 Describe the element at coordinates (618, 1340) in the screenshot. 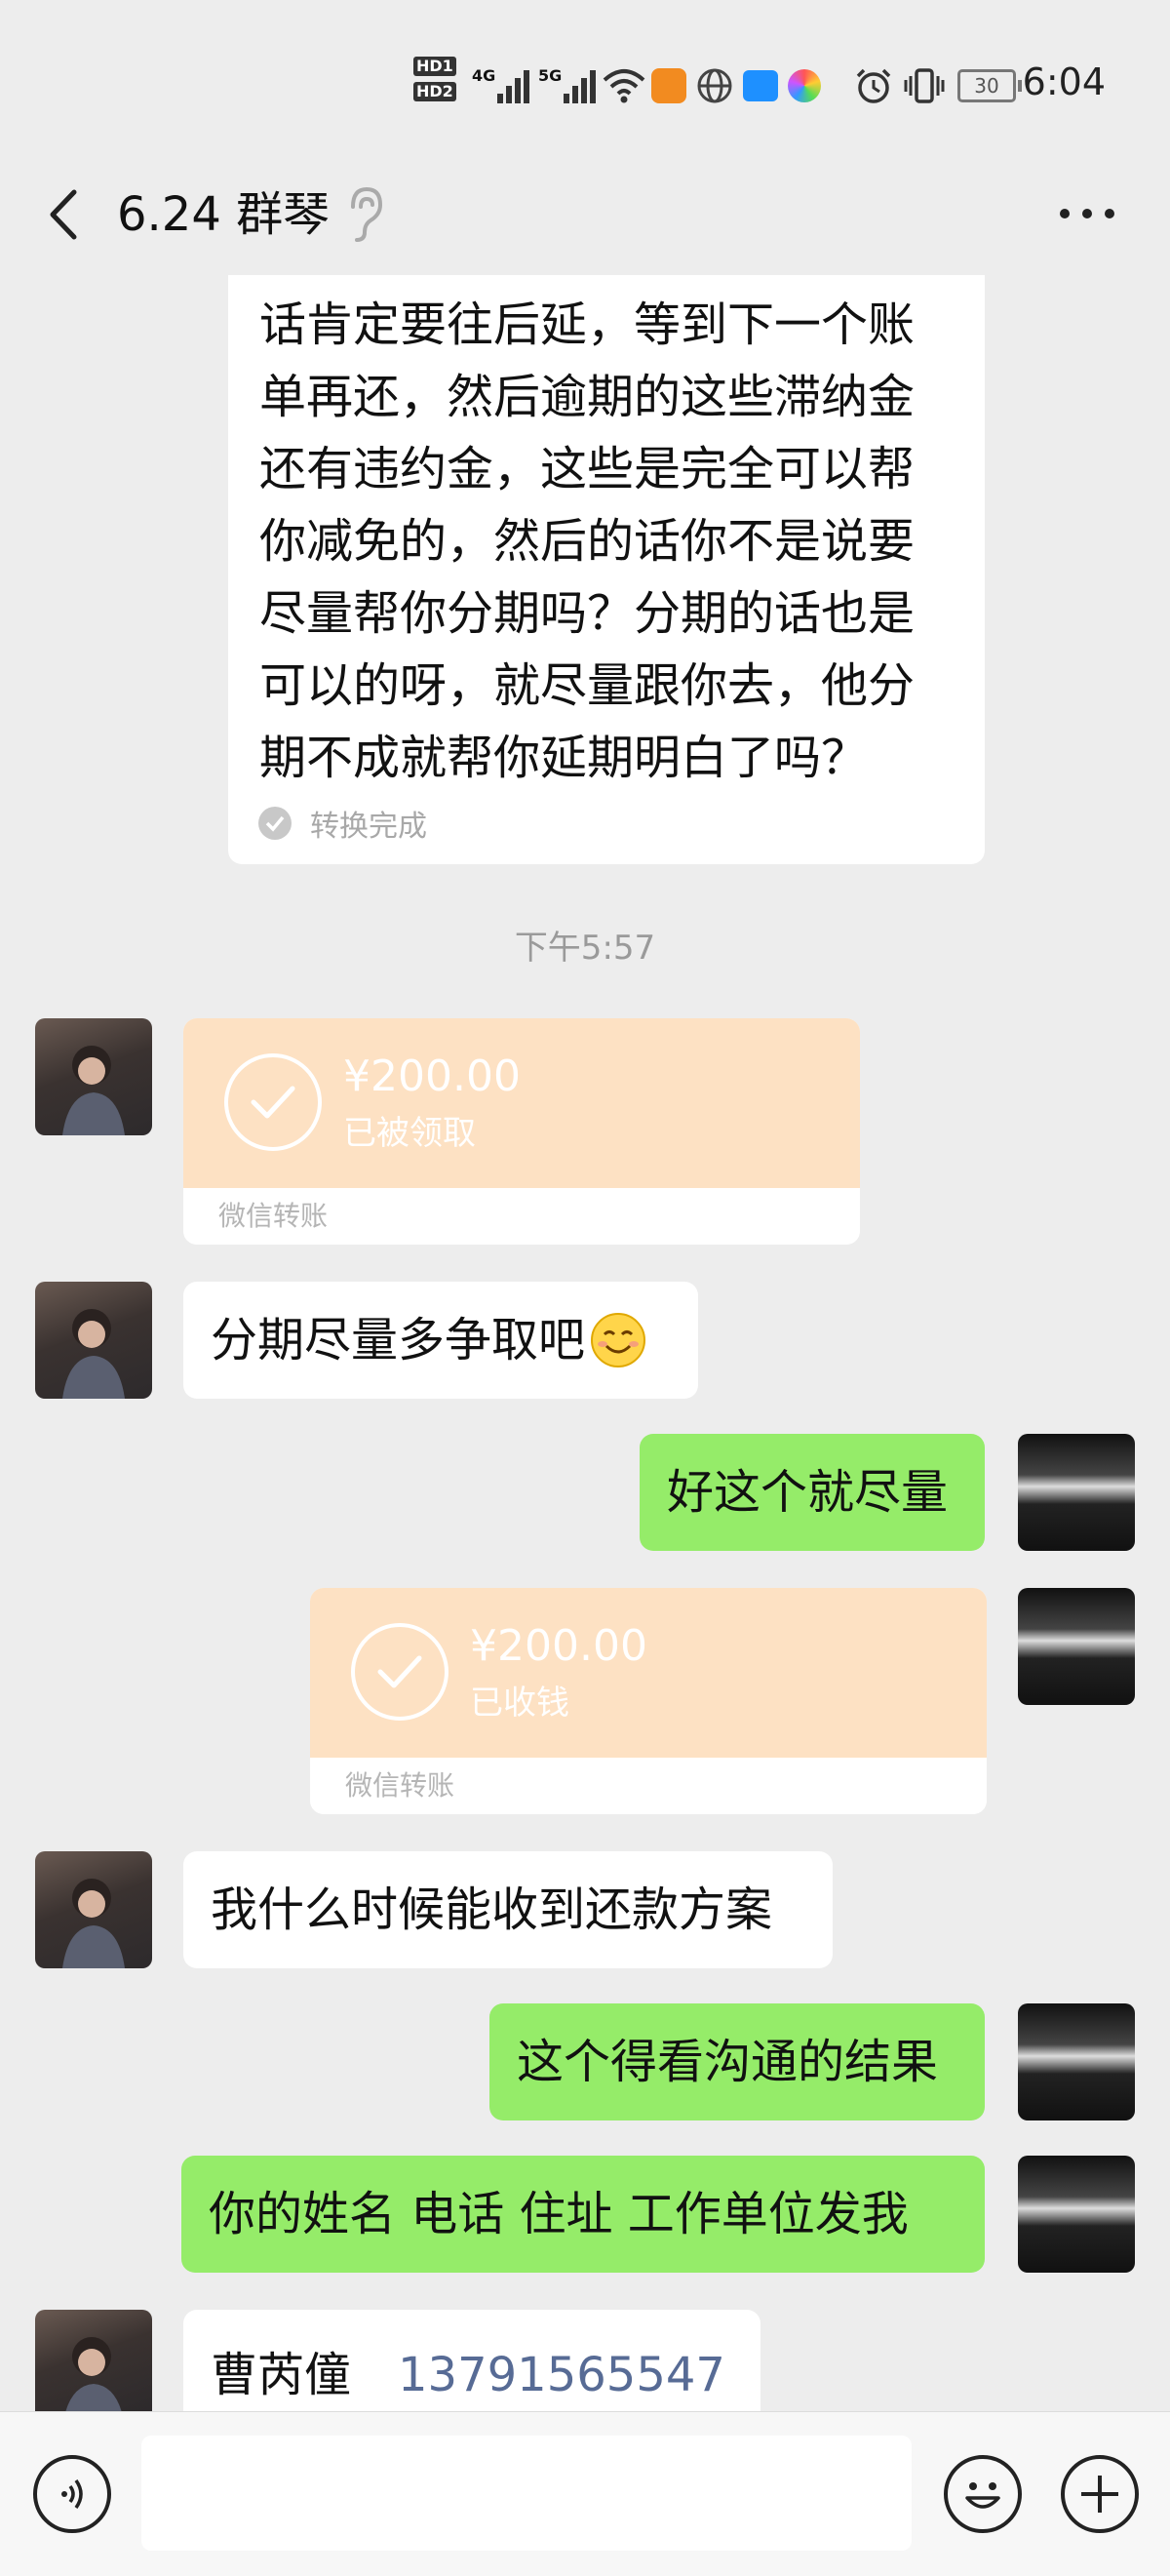

I see `smile-emoji-icon` at that location.